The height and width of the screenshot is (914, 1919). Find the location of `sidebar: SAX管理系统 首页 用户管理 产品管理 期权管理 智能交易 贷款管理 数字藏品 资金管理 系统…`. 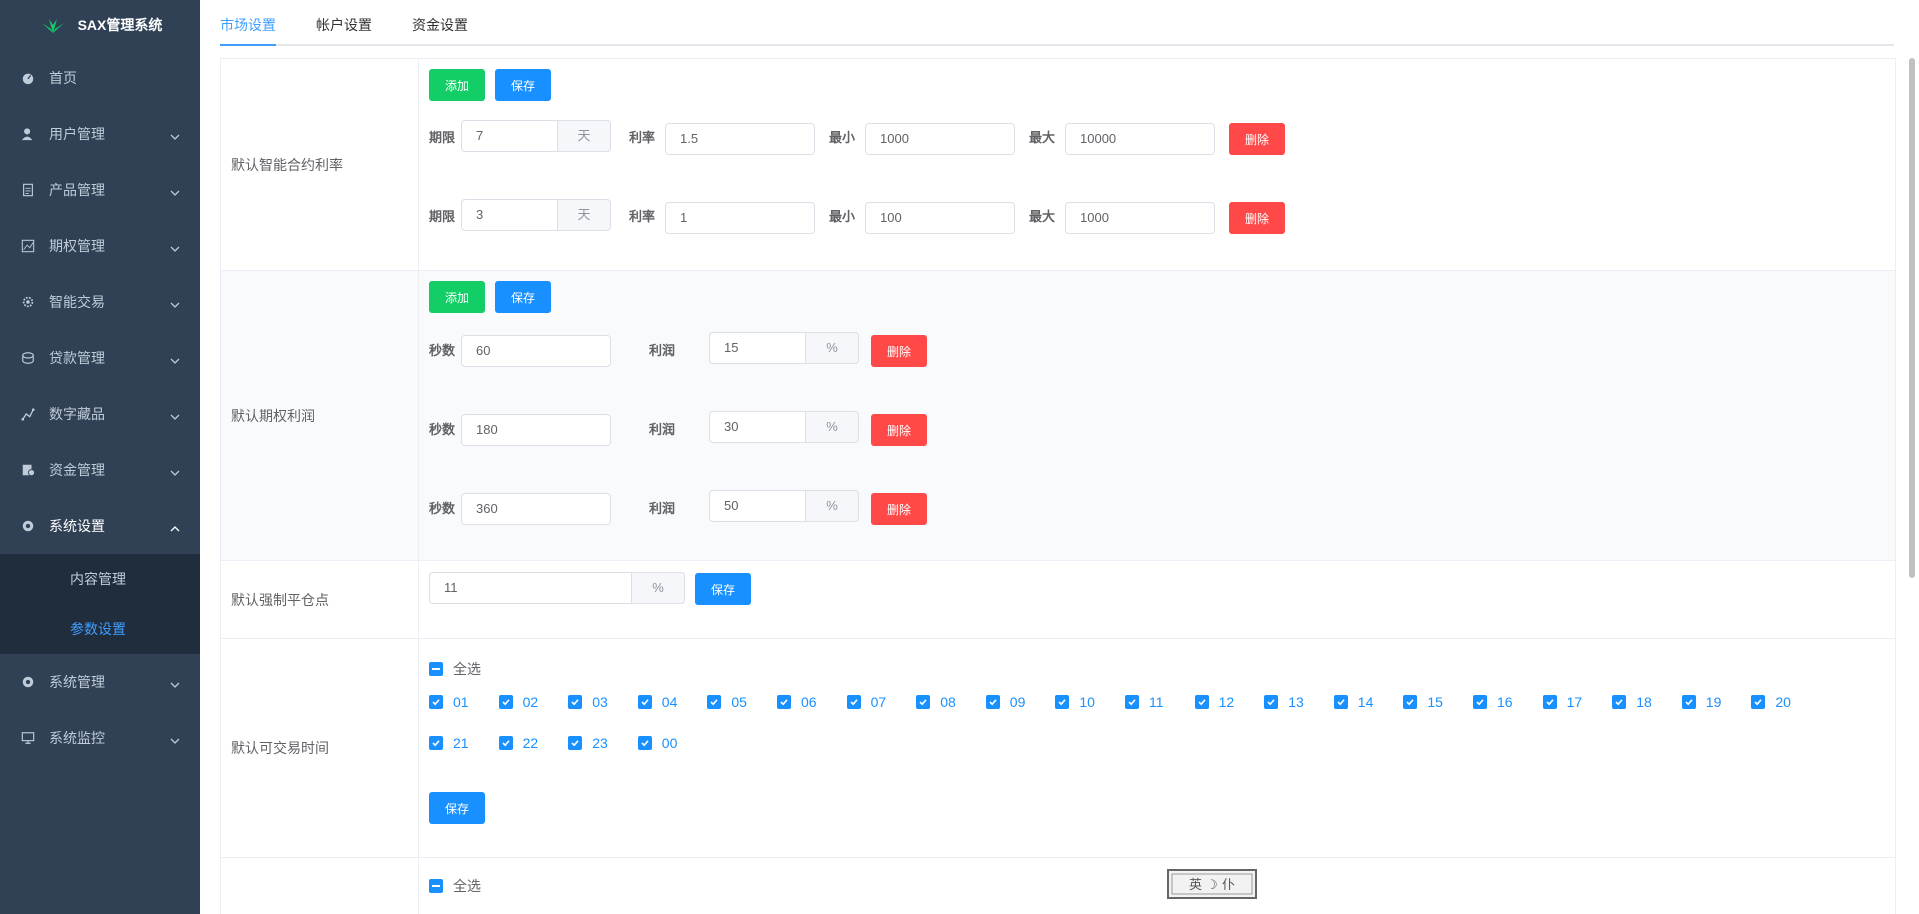

sidebar: SAX管理系统 首页 用户管理 产品管理 期权管理 智能交易 贷款管理 数字藏品 资金管理 系统… is located at coordinates (100, 457).